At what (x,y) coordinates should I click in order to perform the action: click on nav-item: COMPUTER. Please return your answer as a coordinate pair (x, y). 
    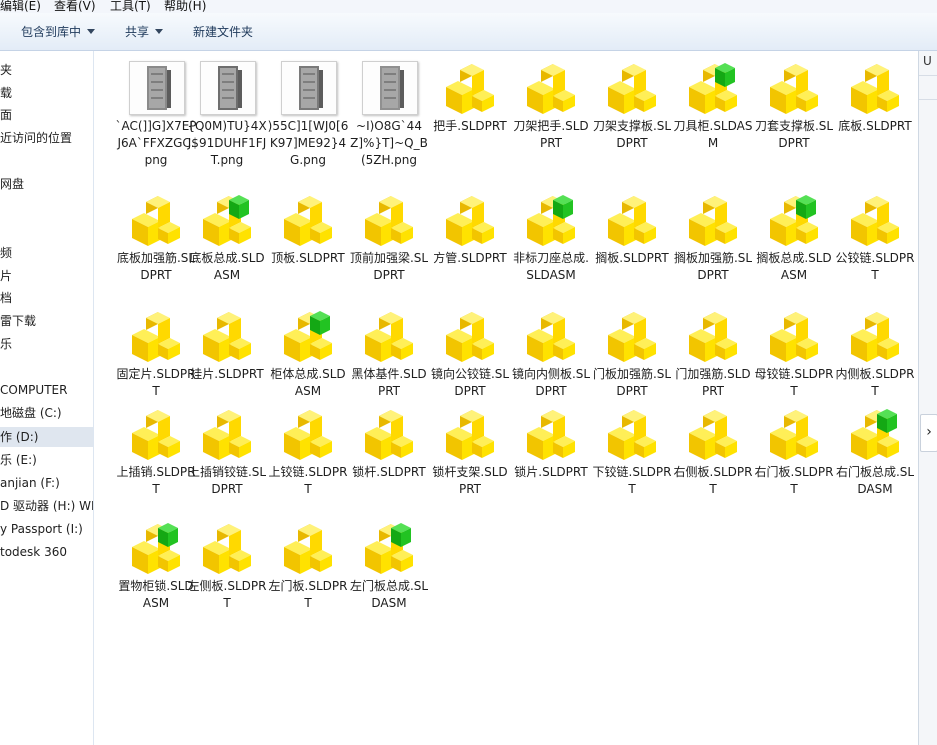
    Looking at the image, I should click on (46, 390).